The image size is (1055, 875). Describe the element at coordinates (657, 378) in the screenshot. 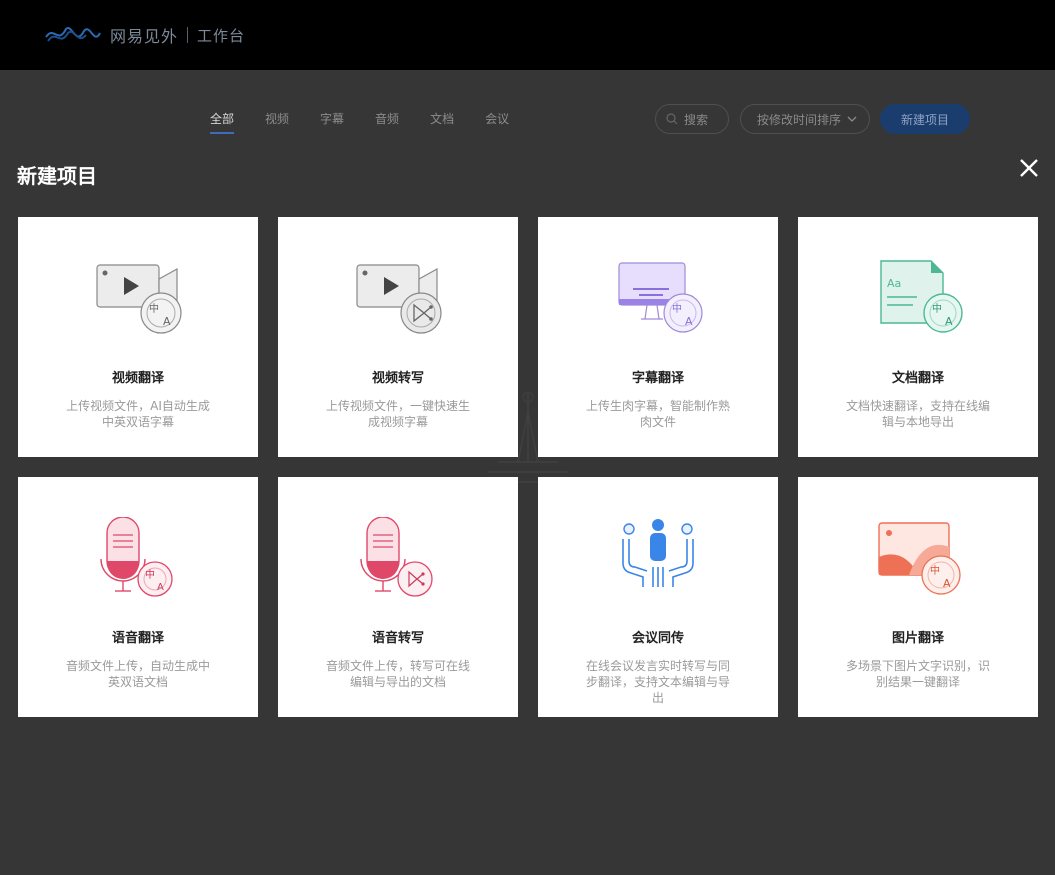

I see `card-title: 字幕翻译` at that location.